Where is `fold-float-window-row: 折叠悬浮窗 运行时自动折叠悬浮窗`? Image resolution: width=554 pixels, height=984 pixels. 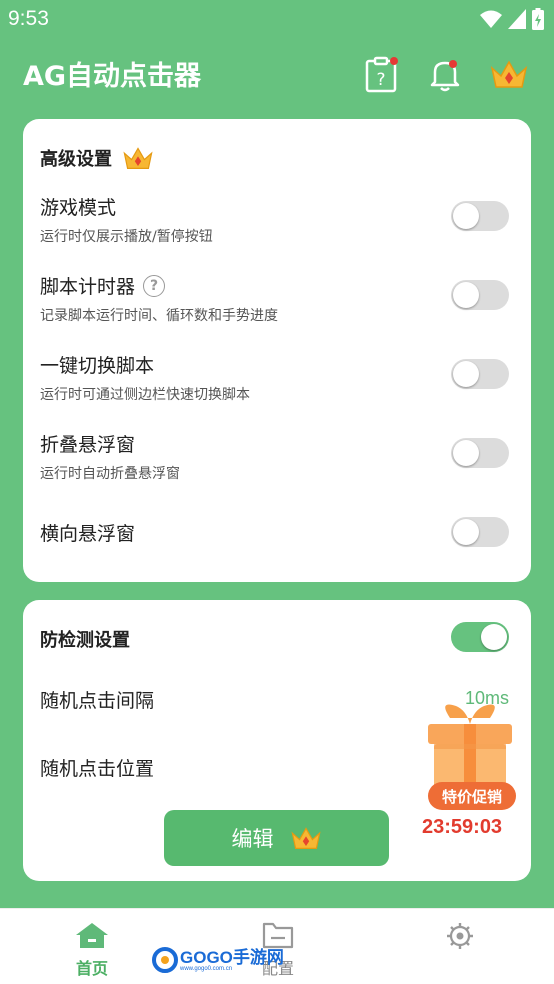 fold-float-window-row: 折叠悬浮窗 运行时自动折叠悬浮窗 is located at coordinates (277, 456).